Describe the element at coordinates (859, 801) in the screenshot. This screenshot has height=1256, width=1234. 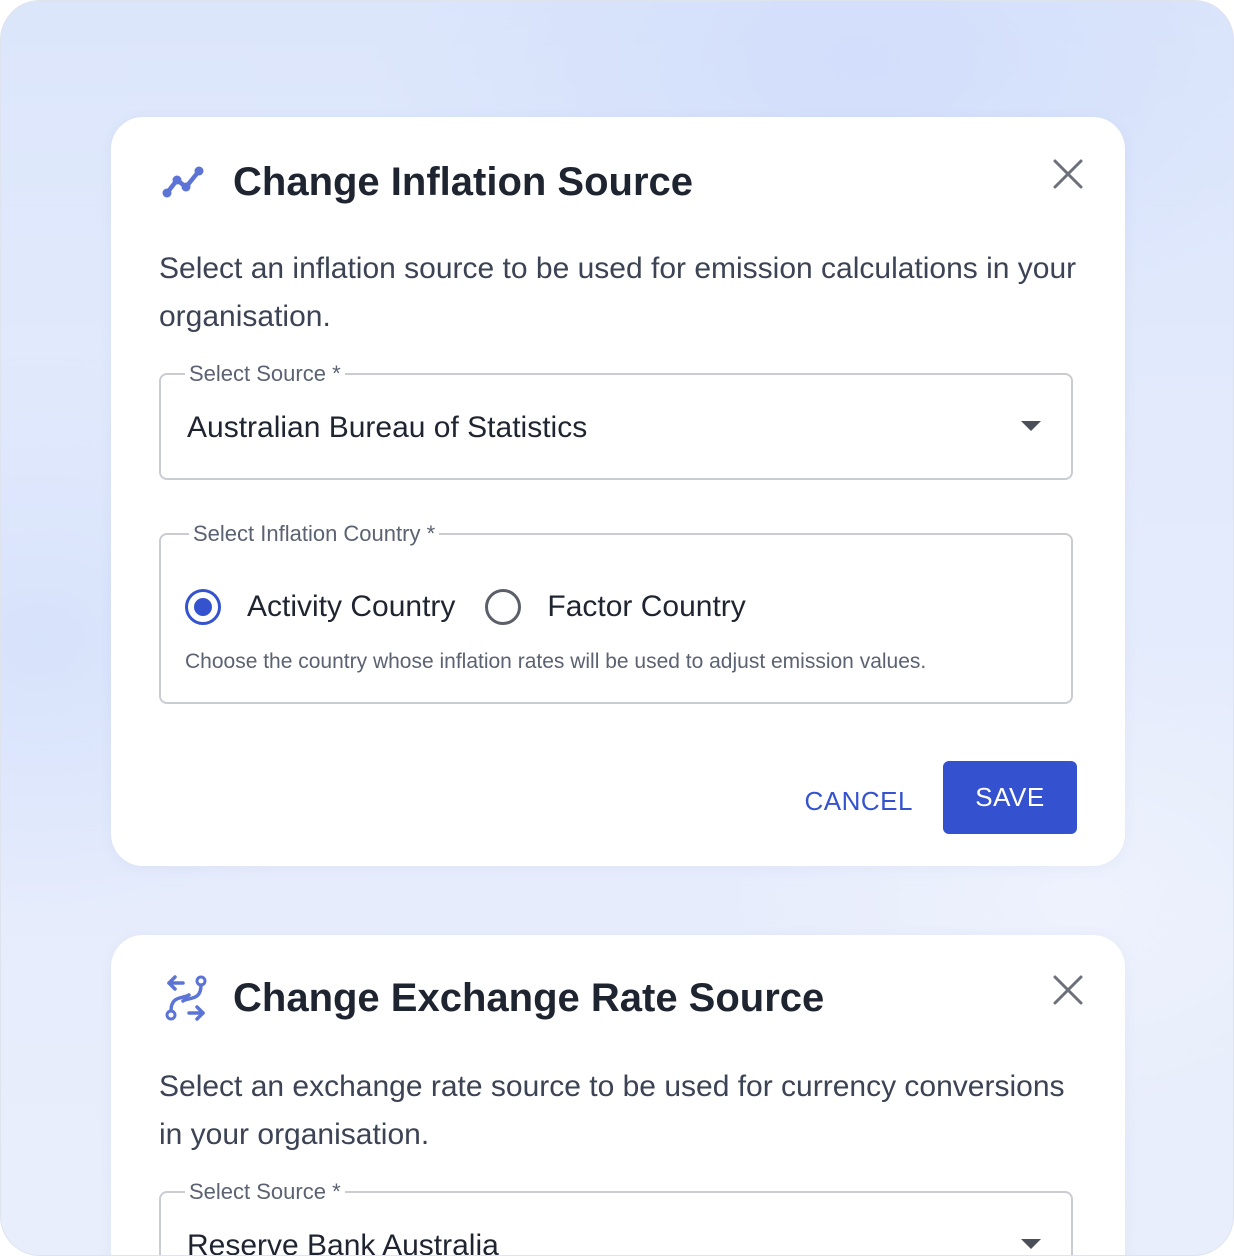
I see `cancel-button: CANCEL` at that location.